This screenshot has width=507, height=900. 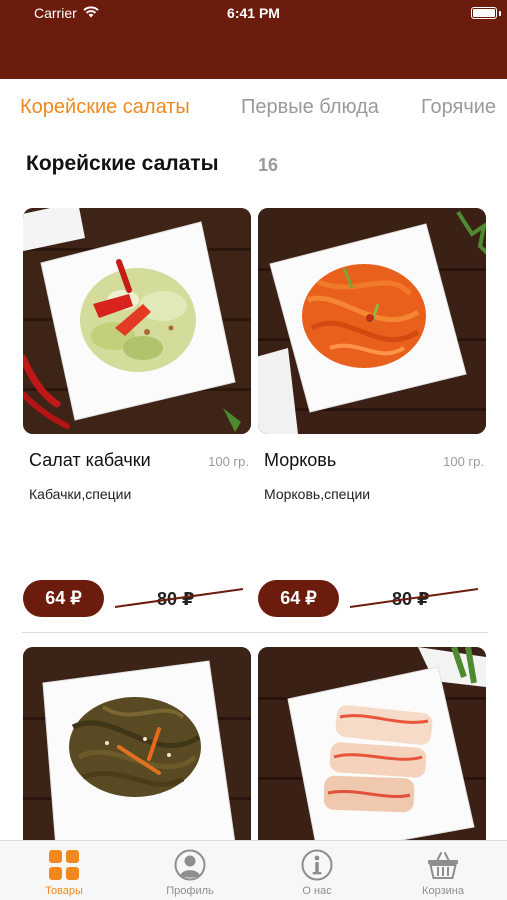 I want to click on category-tabs: Корейские салаты Первые блюда Горячие, so click(x=253, y=108).